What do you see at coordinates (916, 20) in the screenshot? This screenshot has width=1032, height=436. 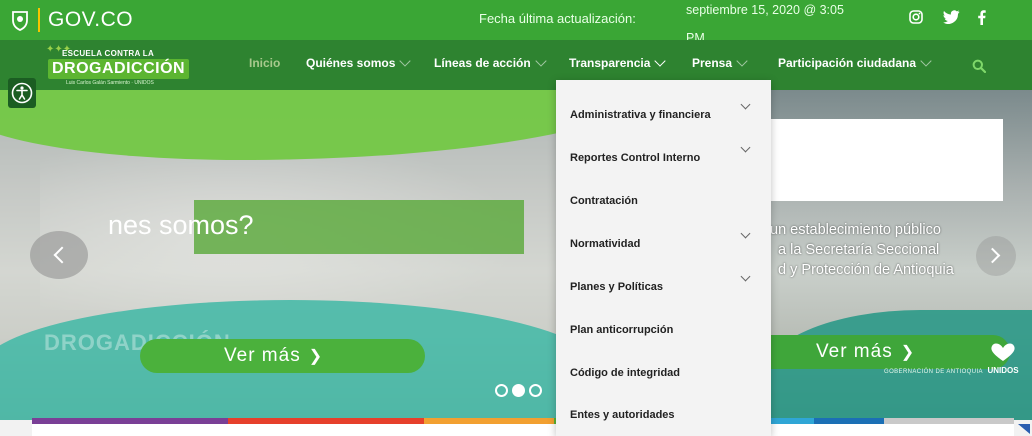 I see `instagram-icon` at bounding box center [916, 20].